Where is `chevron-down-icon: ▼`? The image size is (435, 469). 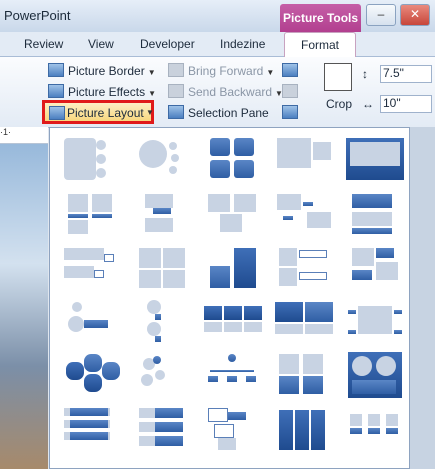
chevron-down-icon: ▼ is located at coordinates (270, 72).